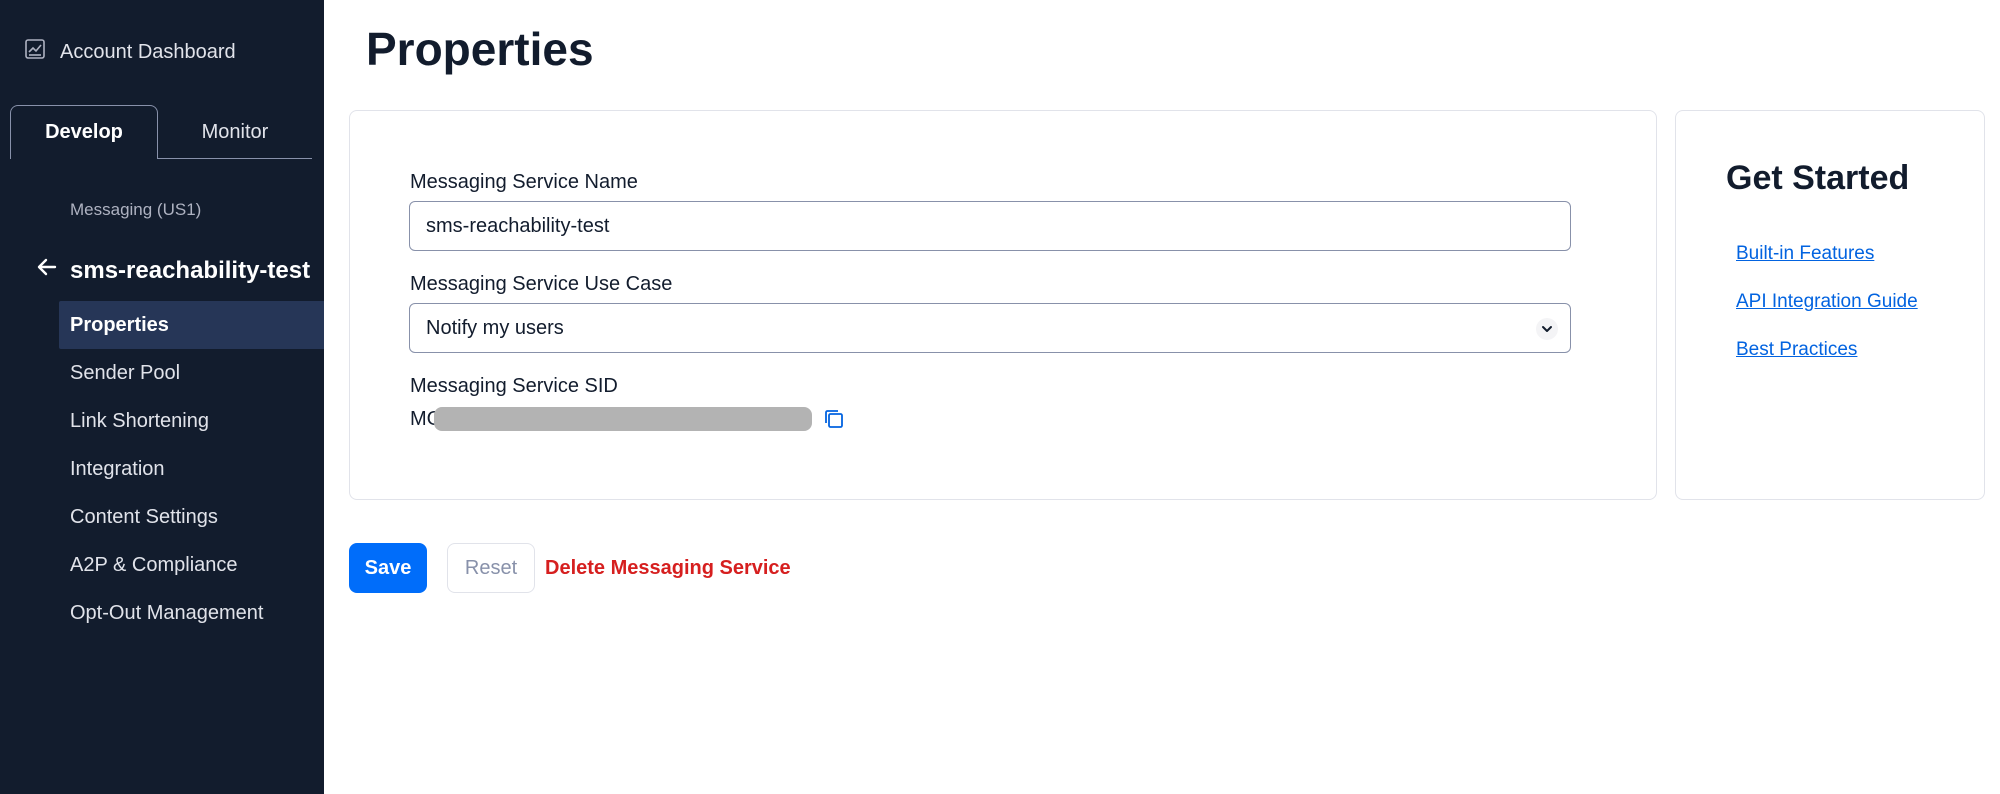 The image size is (2000, 794). What do you see at coordinates (834, 419) in the screenshot?
I see `copy-icon` at bounding box center [834, 419].